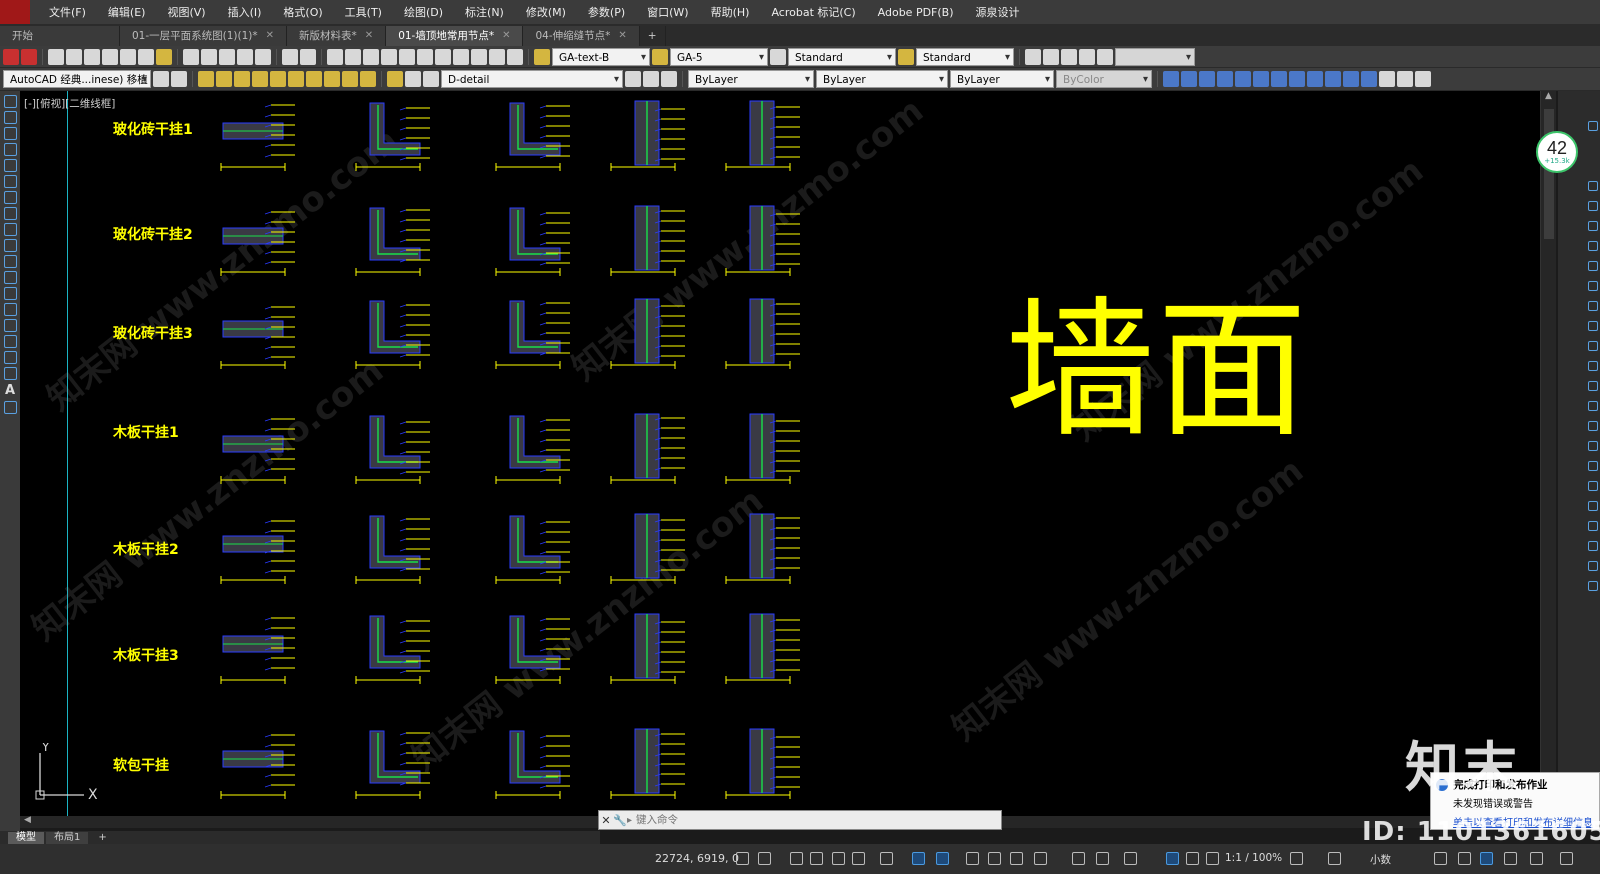 The height and width of the screenshot is (874, 1600). I want to click on menu-acrobat-markup: Acrobat 标记(C), so click(813, 12).